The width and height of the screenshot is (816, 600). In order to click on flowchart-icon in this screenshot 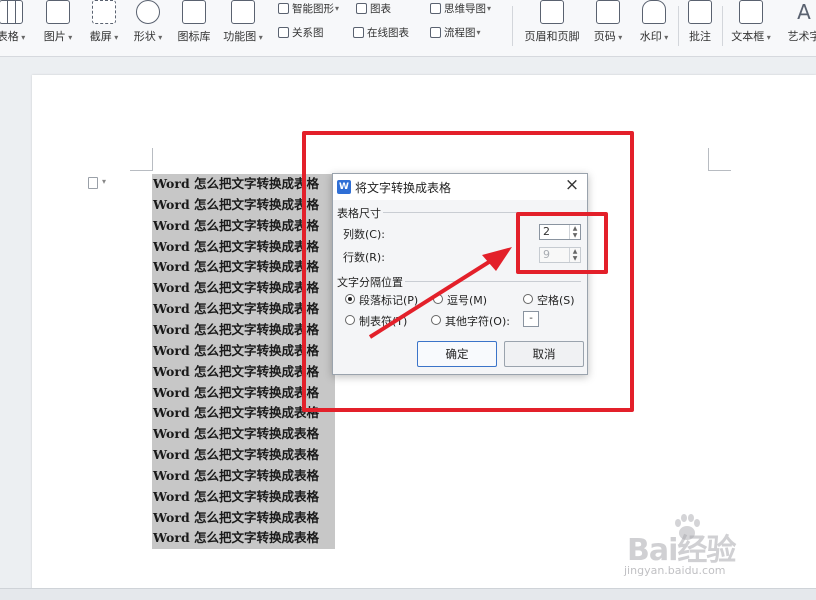, I will do `click(435, 32)`.